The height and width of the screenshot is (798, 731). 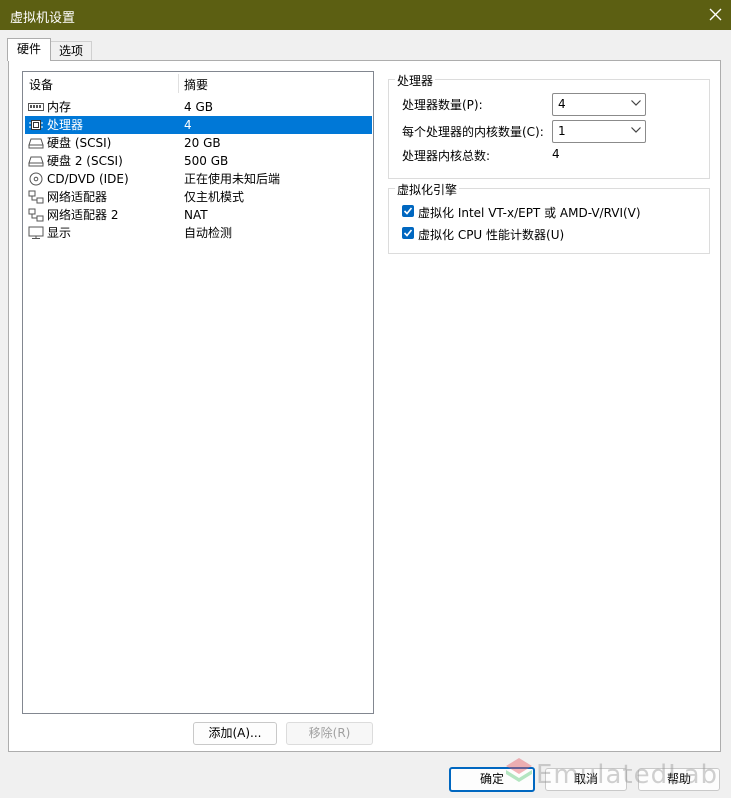 What do you see at coordinates (202, 143) in the screenshot?
I see `device-summary: 20 GB` at bounding box center [202, 143].